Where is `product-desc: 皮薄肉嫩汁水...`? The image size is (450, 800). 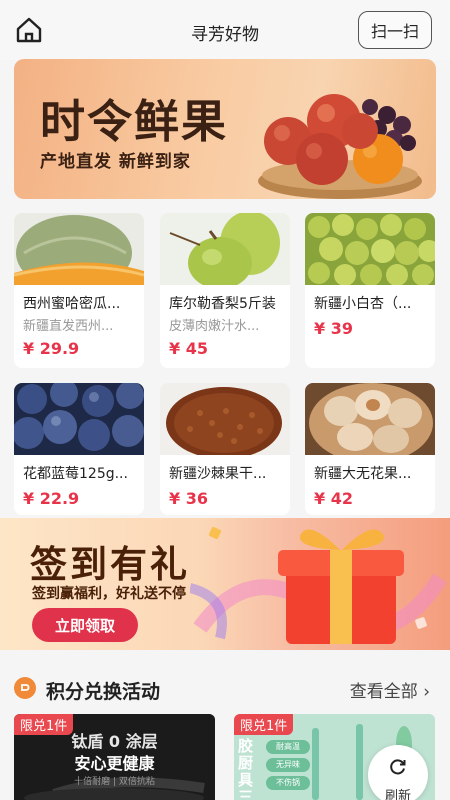
product-desc: 皮薄肉嫩汁水... is located at coordinates (214, 326).